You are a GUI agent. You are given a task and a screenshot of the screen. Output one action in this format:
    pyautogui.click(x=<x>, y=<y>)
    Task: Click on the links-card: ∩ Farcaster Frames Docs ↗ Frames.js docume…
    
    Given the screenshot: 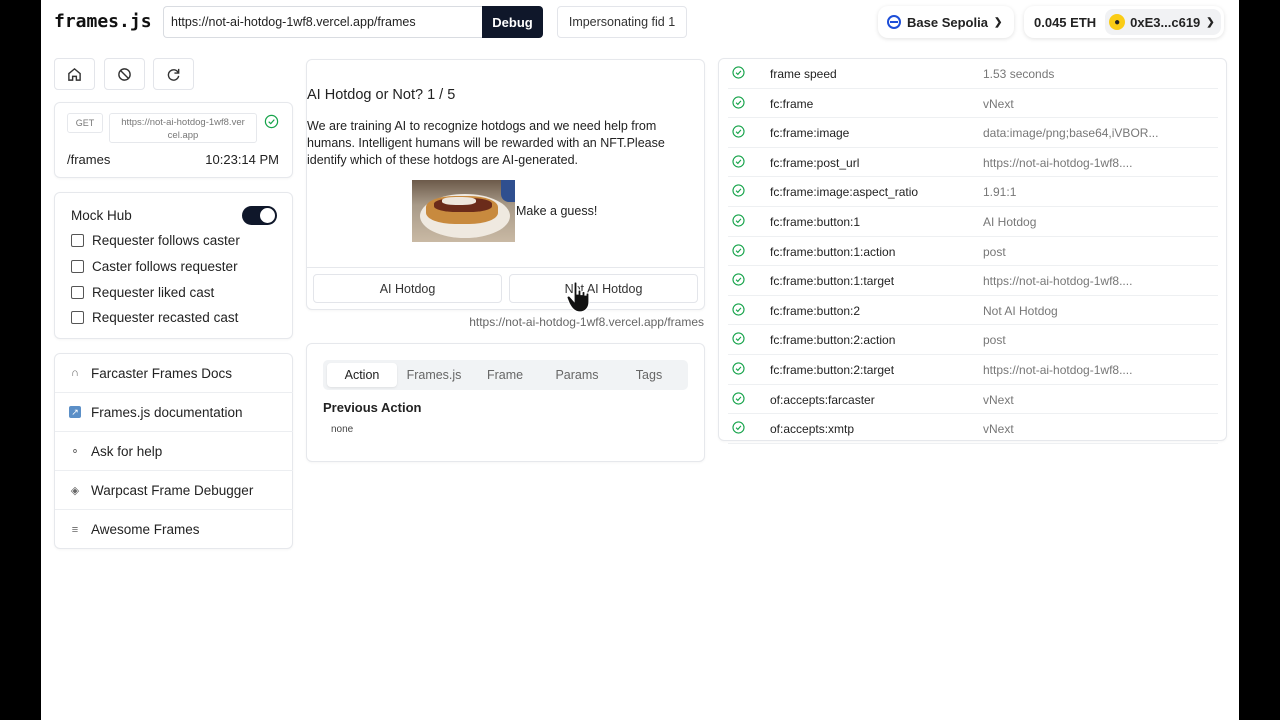 What is the action you would take?
    pyautogui.click(x=173, y=451)
    